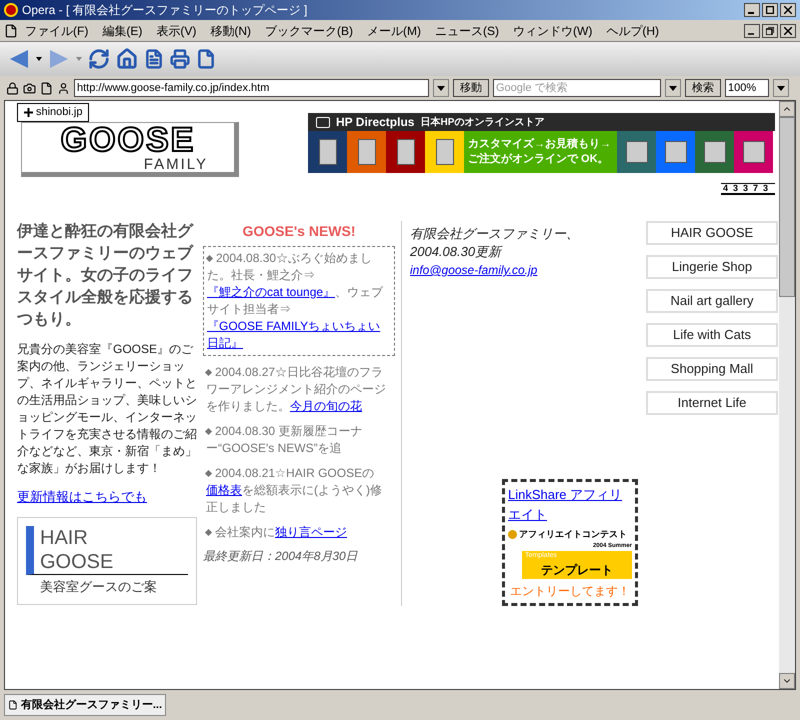  Describe the element at coordinates (394, 31) in the screenshot. I see `menu-item: メール(M)` at that location.